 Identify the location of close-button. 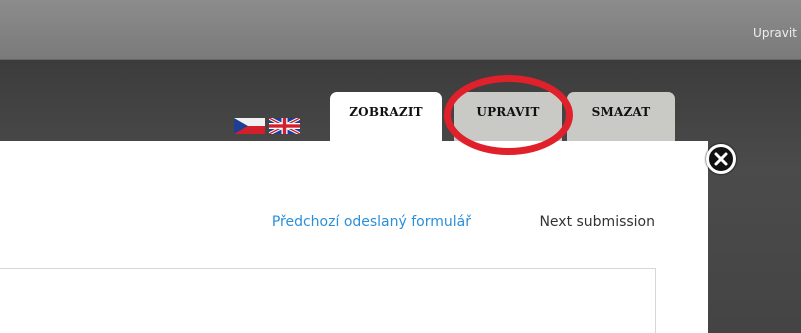
(721, 159).